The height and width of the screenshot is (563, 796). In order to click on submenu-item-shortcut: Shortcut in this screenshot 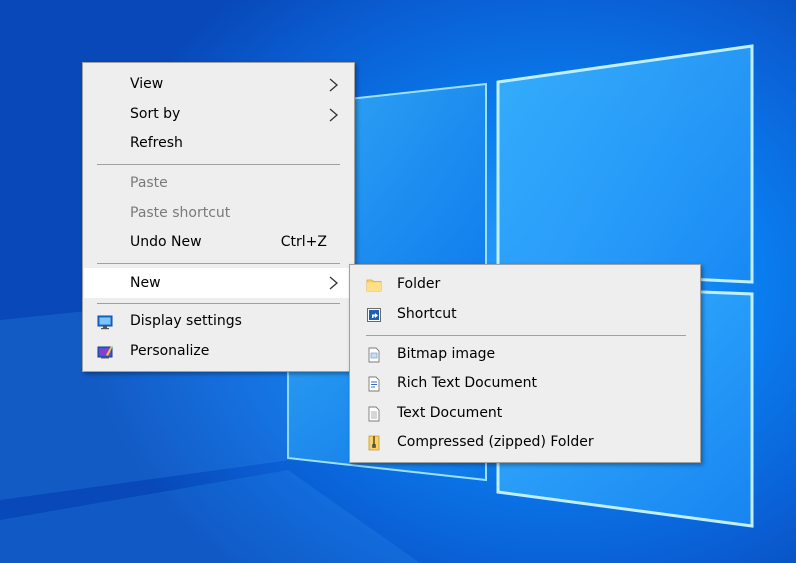, I will do `click(525, 314)`.